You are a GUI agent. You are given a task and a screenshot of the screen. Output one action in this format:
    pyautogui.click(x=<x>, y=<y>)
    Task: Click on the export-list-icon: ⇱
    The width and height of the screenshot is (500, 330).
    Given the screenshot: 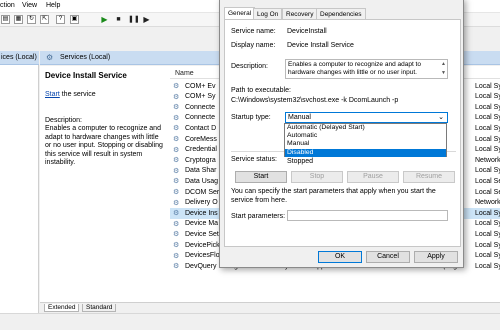 What is the action you would take?
    pyautogui.click(x=44, y=19)
    